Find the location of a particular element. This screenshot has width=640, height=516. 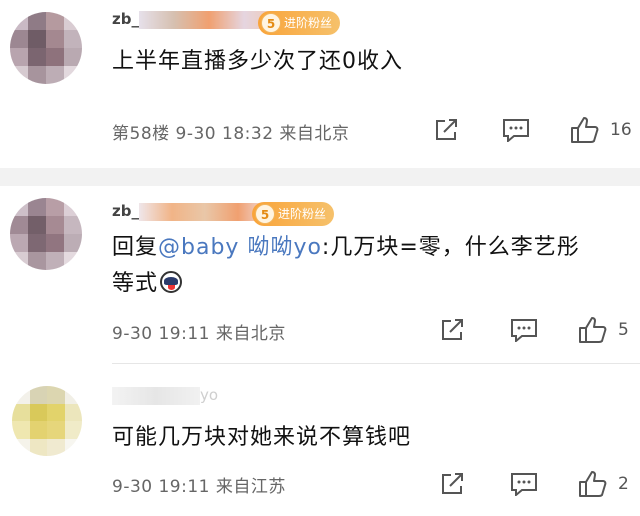

comment-text-line2: 等式 is located at coordinates (135, 283).